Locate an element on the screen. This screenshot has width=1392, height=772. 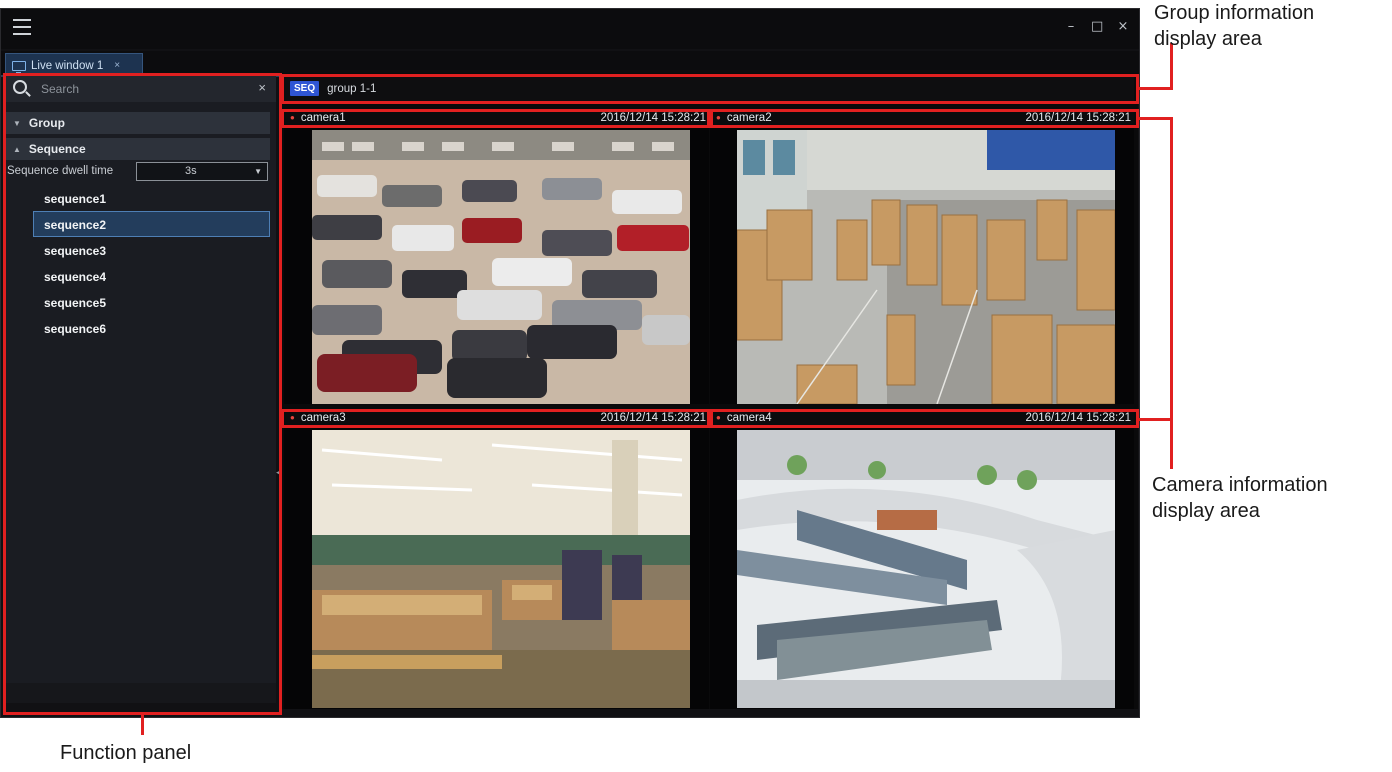
function-panel-callout: Function panel is located at coordinates (125, 753).